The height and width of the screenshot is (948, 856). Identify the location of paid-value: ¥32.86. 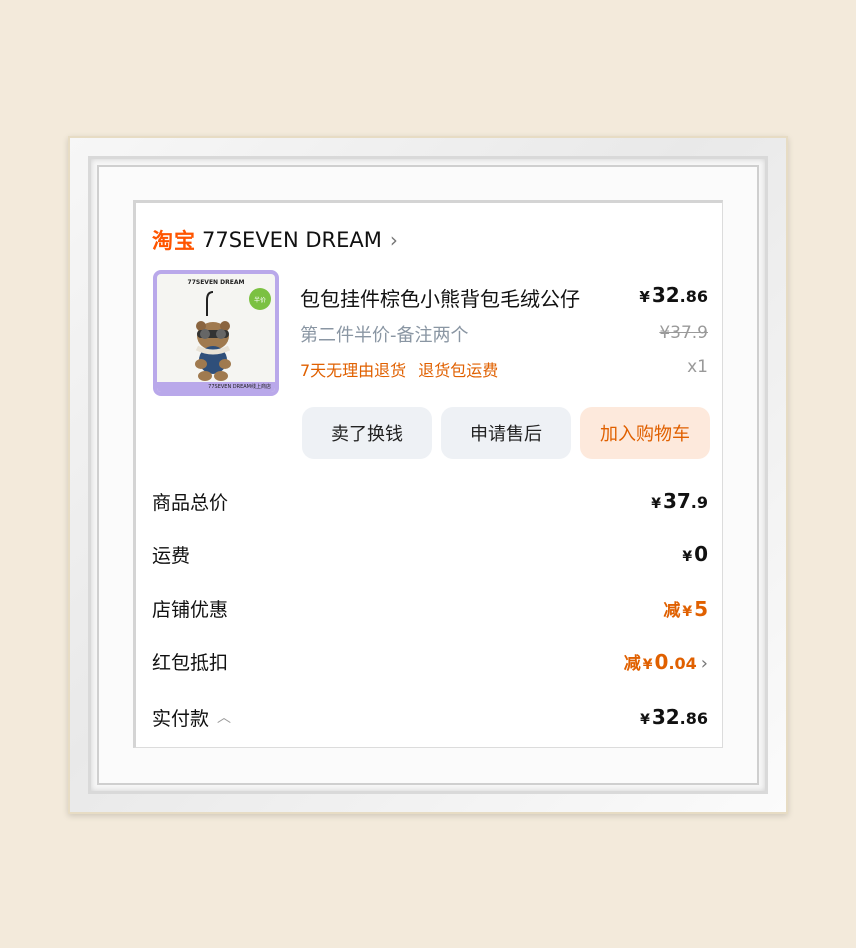
(674, 717).